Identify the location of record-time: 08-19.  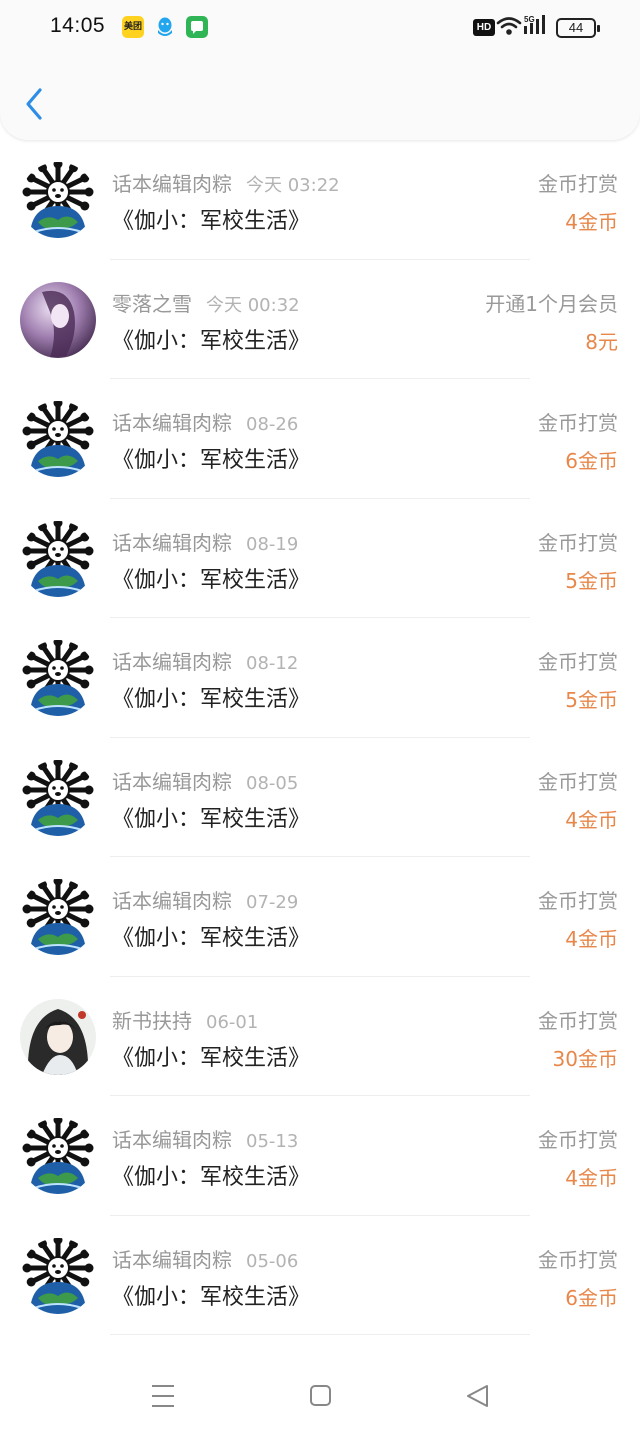
(272, 544).